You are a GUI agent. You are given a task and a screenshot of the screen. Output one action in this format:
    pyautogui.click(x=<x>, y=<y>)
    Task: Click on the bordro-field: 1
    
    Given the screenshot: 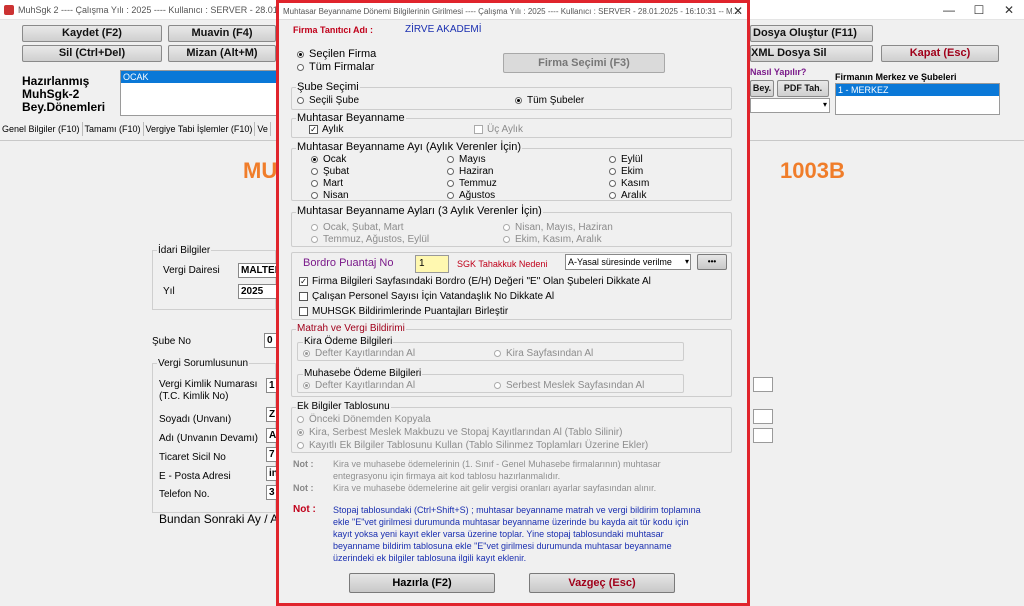 What is the action you would take?
    pyautogui.click(x=432, y=264)
    